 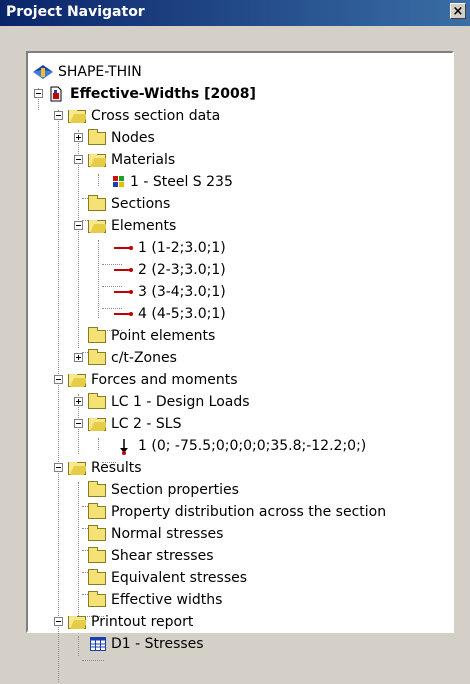 What do you see at coordinates (141, 204) in the screenshot?
I see `tree-item-label: Sections` at bounding box center [141, 204].